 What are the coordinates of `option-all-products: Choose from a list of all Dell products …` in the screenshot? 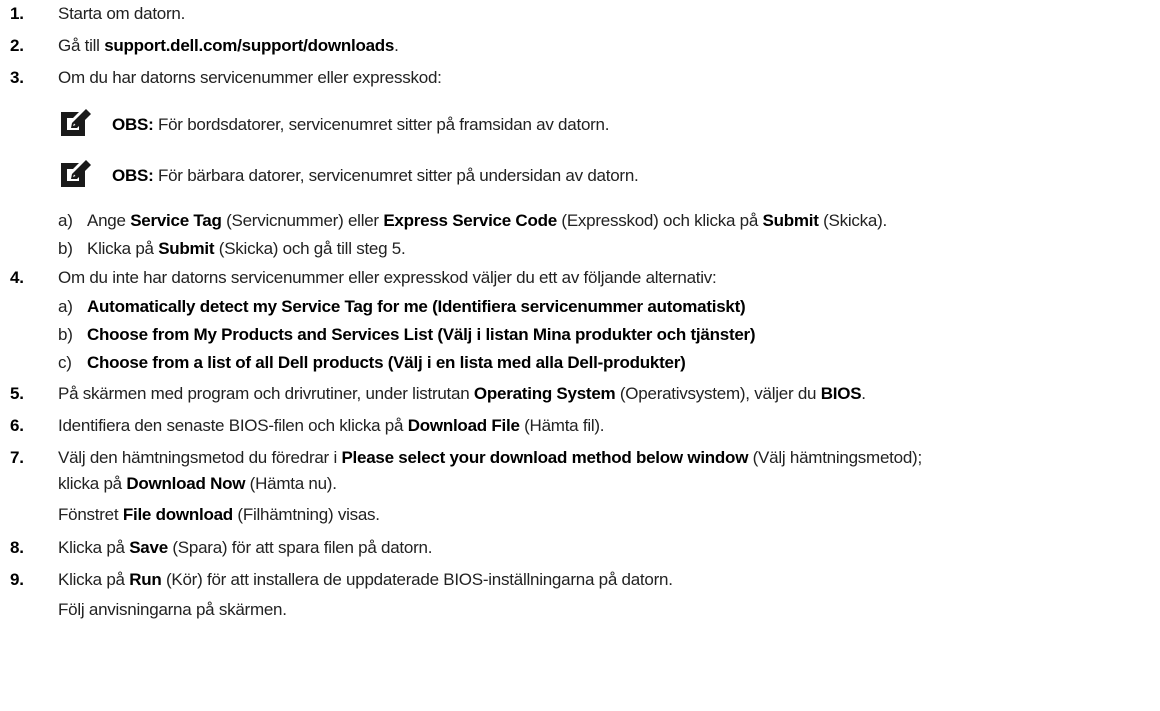 It's located at (386, 363).